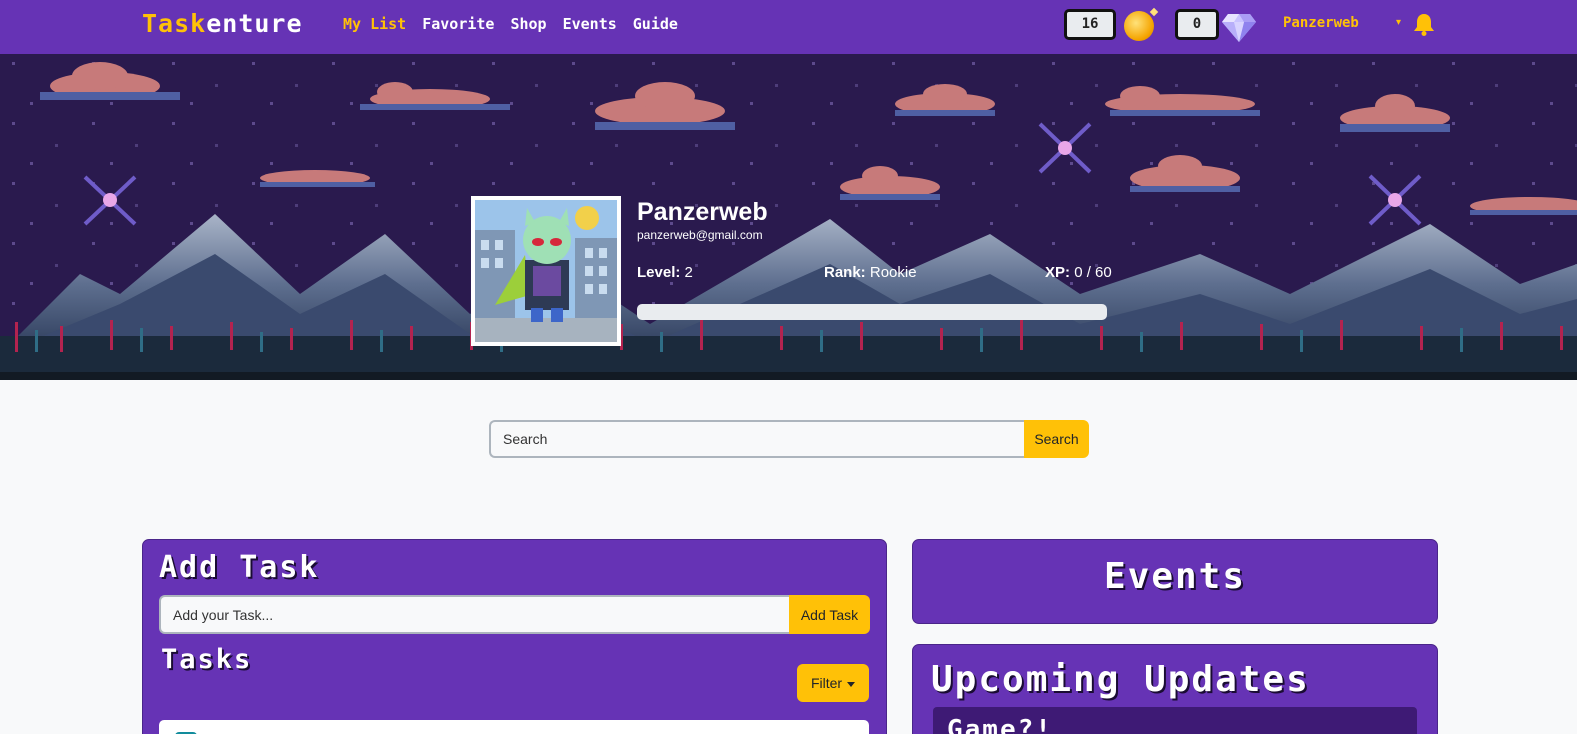 This screenshot has height=734, width=1577. What do you see at coordinates (514, 636) in the screenshot?
I see `task-card: Add Task Add Task Tasks Filter` at bounding box center [514, 636].